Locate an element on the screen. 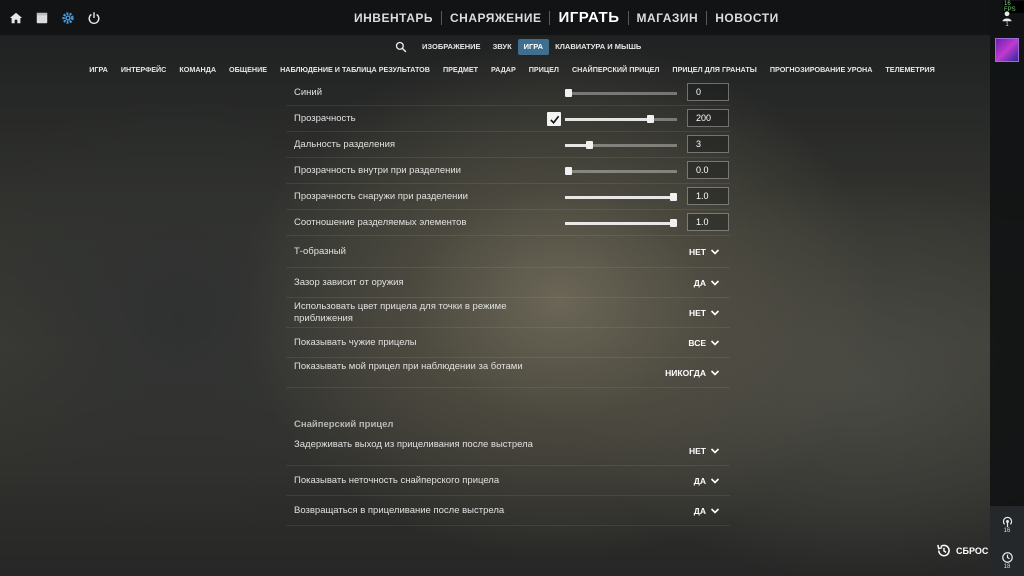  section-title-sniper: Снайперский прицел is located at coordinates (344, 424).